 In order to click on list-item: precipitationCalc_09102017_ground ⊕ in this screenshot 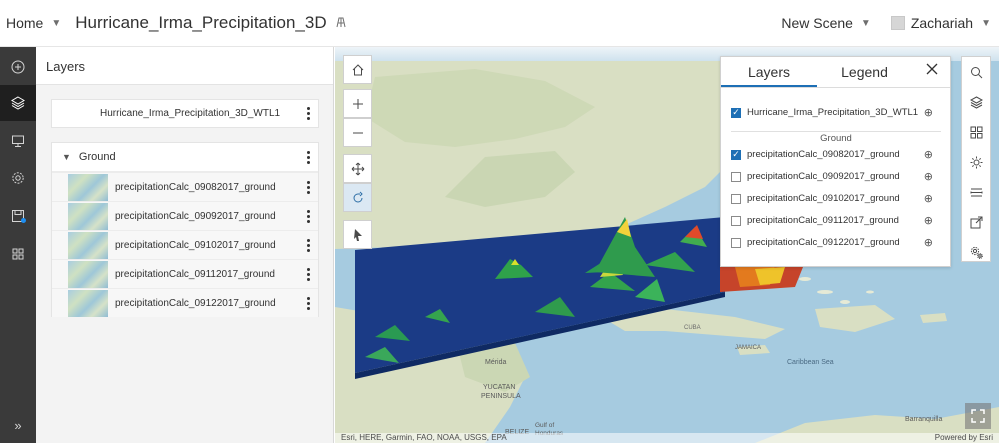, I will do `click(836, 198)`.